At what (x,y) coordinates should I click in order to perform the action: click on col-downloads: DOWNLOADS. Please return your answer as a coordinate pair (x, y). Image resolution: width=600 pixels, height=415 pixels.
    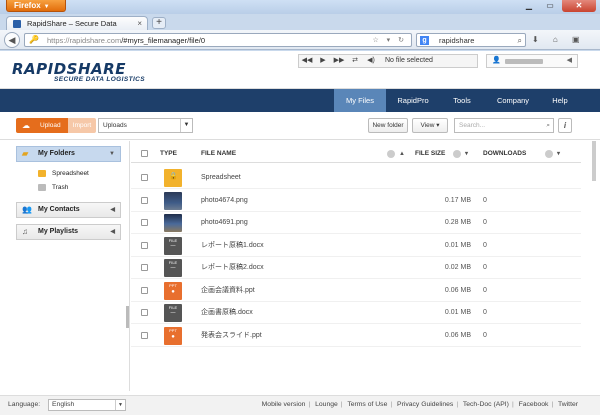
    Looking at the image, I should click on (504, 154).